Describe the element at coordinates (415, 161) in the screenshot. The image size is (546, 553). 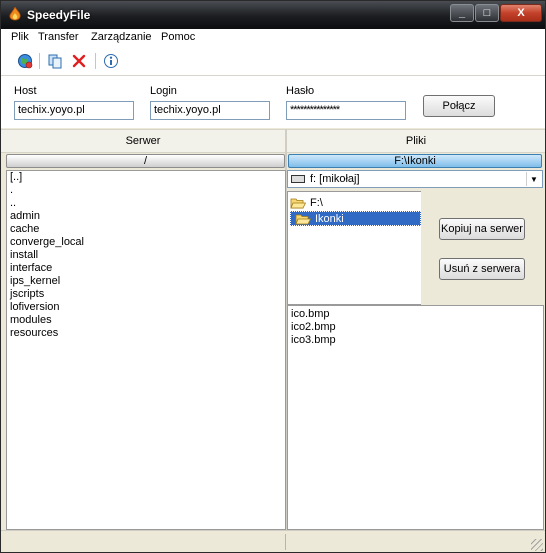
I see `local-path-bar: F:\Ikonki` at that location.